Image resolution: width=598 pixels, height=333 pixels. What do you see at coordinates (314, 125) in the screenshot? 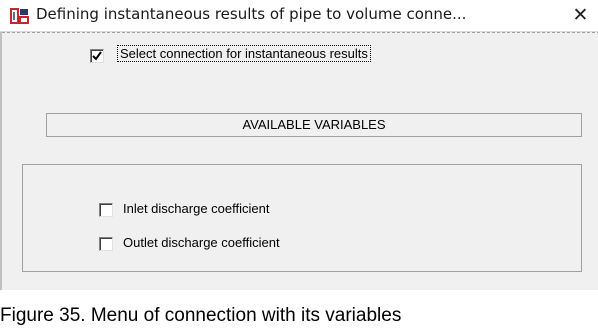
I see `available-variables-header: AVAILABLE VARIABLES` at bounding box center [314, 125].